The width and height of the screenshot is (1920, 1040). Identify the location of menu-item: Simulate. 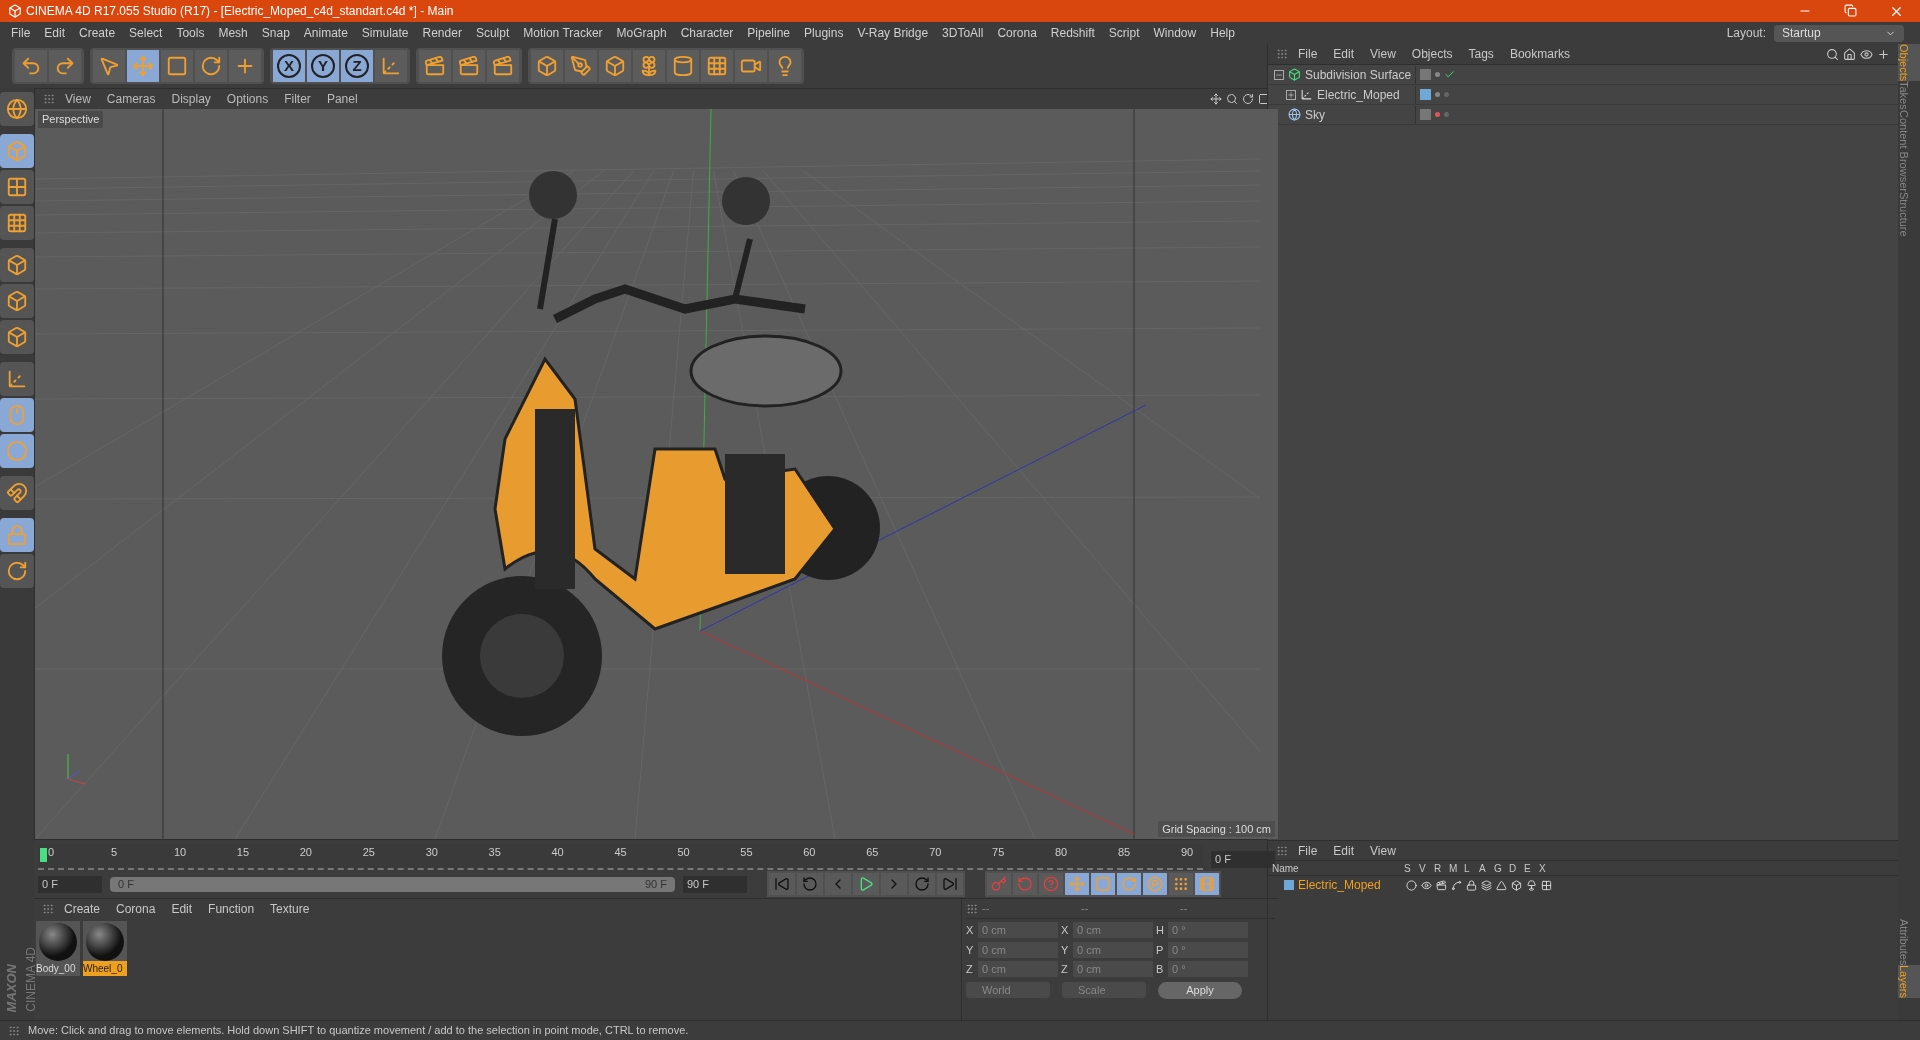
(385, 33).